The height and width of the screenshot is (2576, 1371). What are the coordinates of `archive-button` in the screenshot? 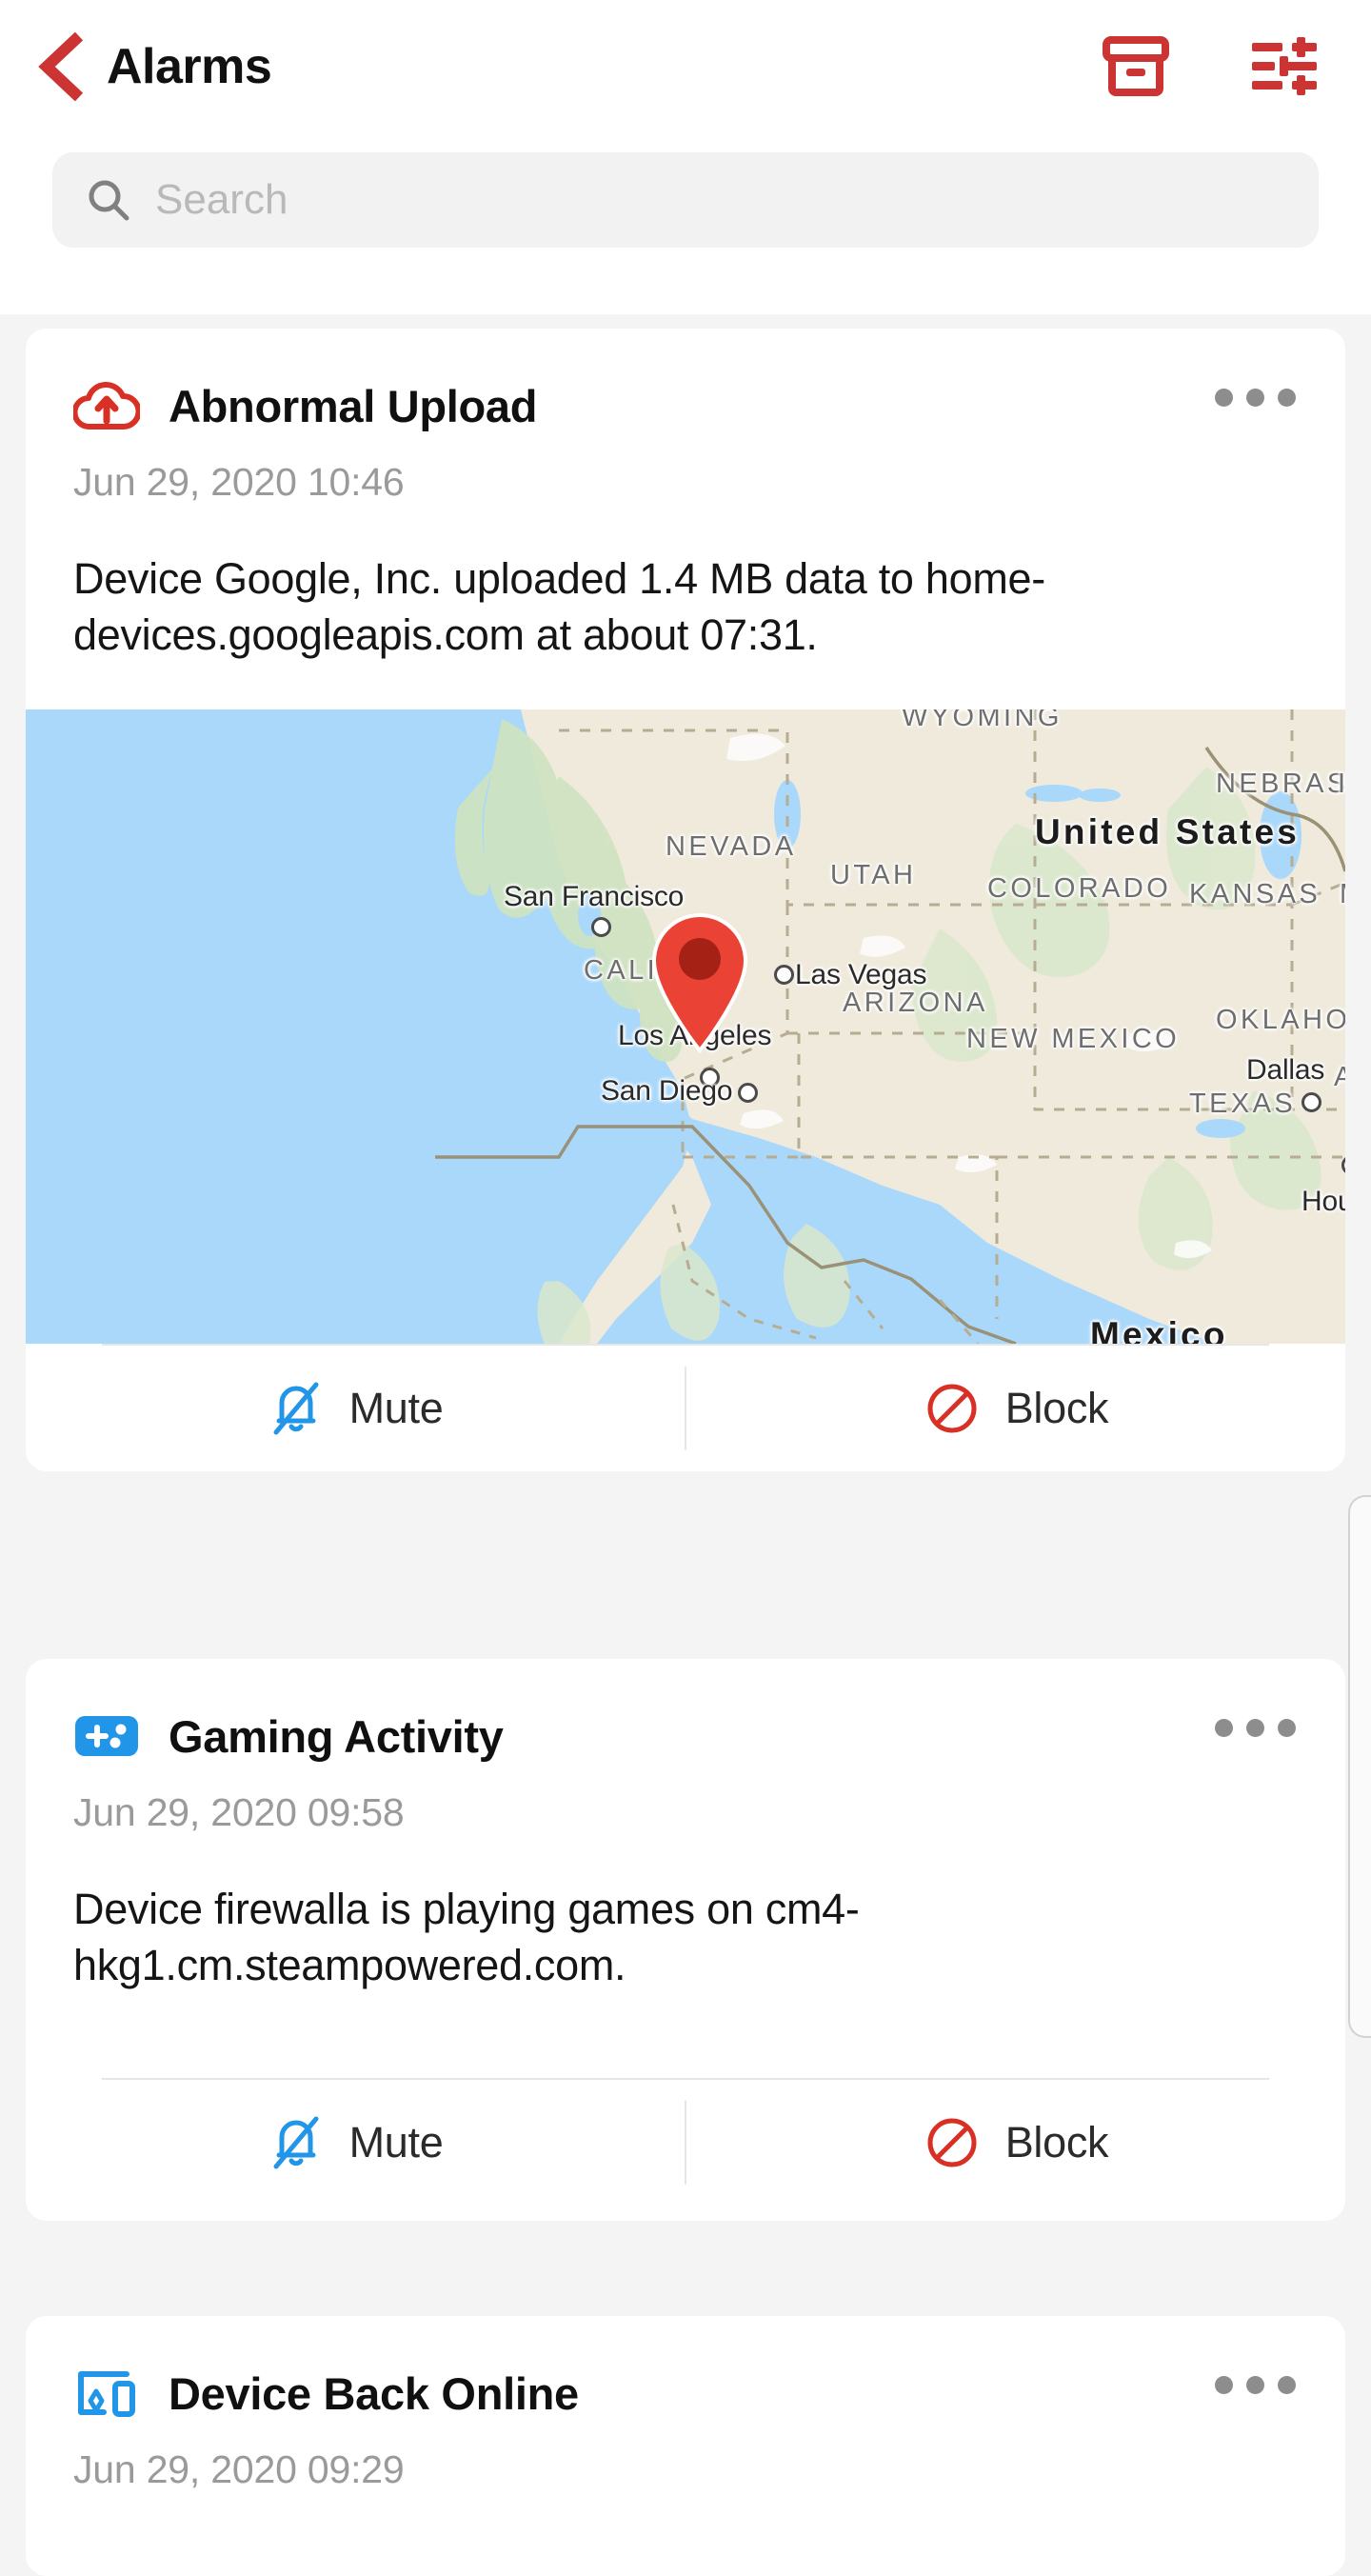 It's located at (1136, 67).